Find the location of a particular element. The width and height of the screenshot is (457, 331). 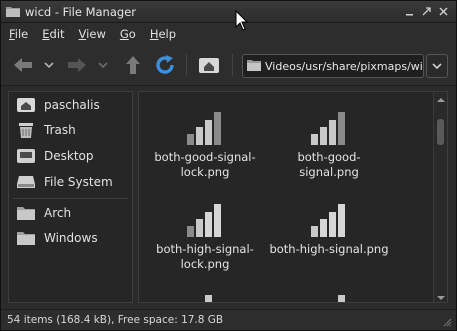

sidebar-item-label: paschalis is located at coordinates (72, 105).